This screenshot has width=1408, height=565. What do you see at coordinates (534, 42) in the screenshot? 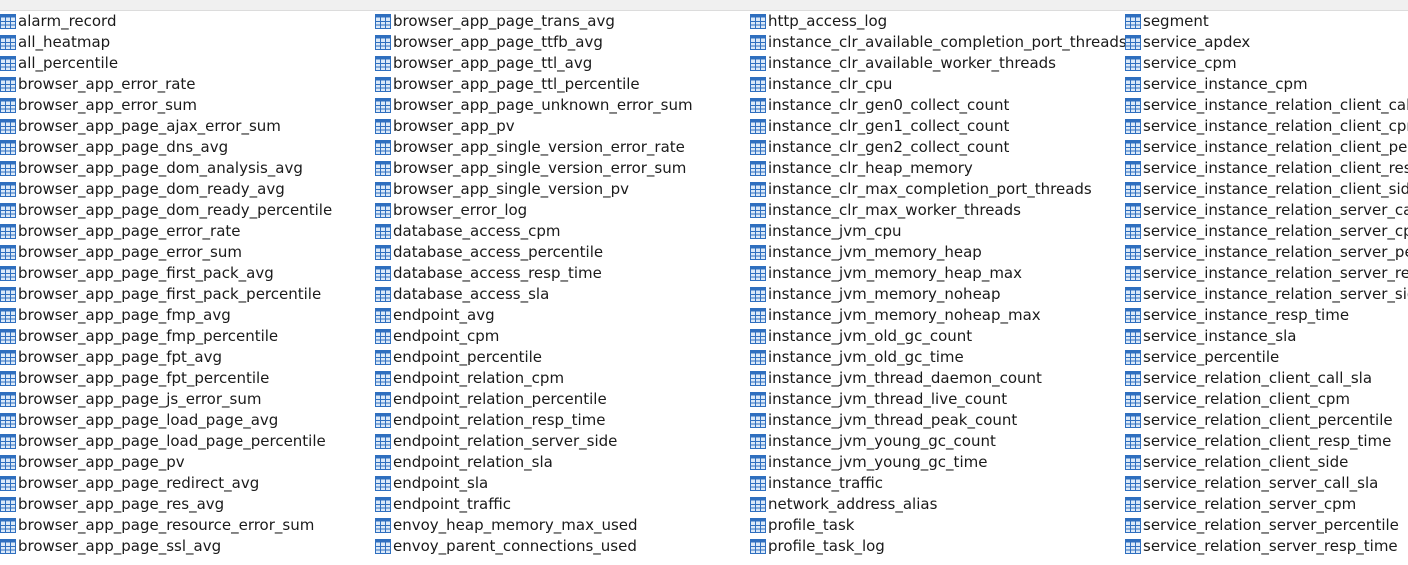
I see `table-item: browser_app_page_ttfb_avg` at bounding box center [534, 42].